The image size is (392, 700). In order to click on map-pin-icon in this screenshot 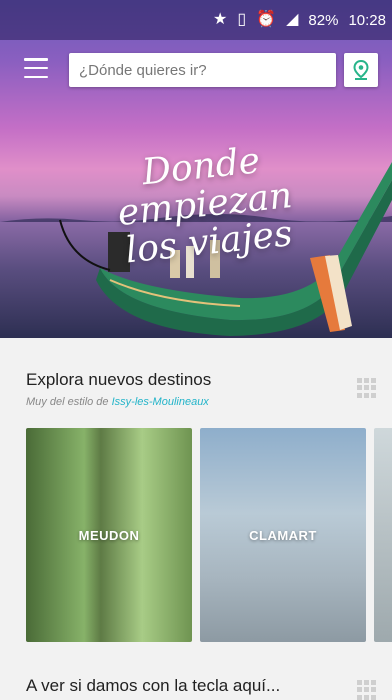, I will do `click(361, 70)`.